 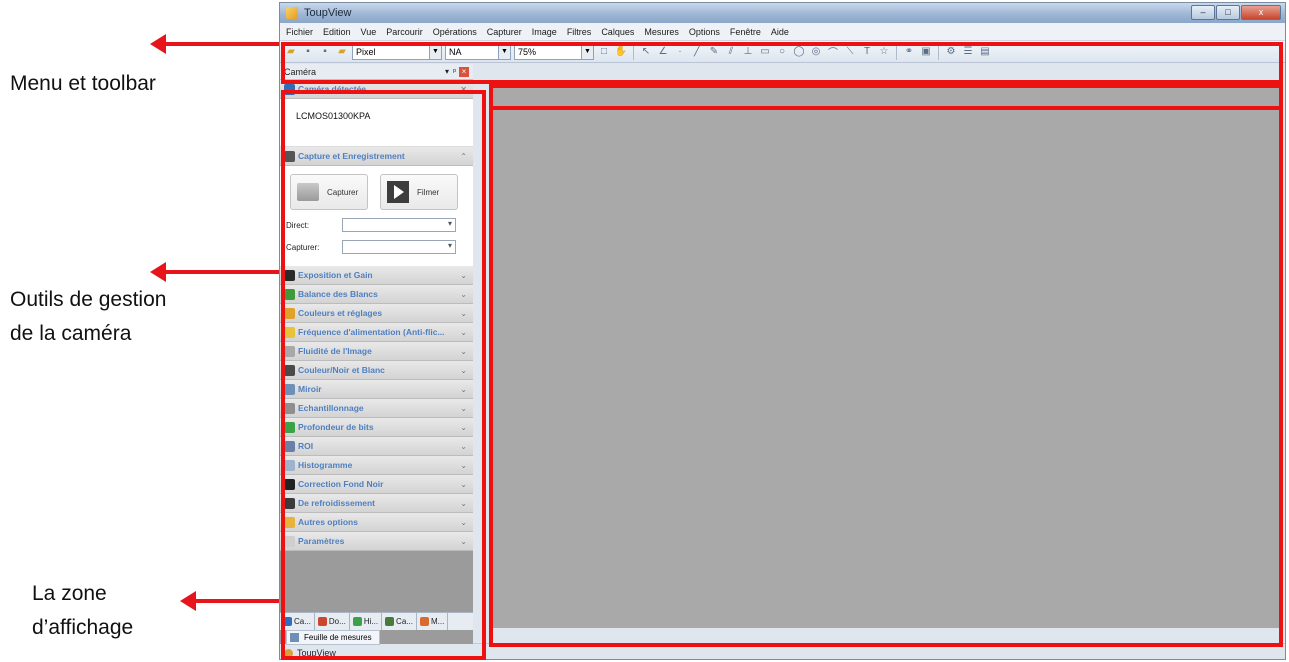 I want to click on arc-icon: ⌒, so click(x=833, y=52).